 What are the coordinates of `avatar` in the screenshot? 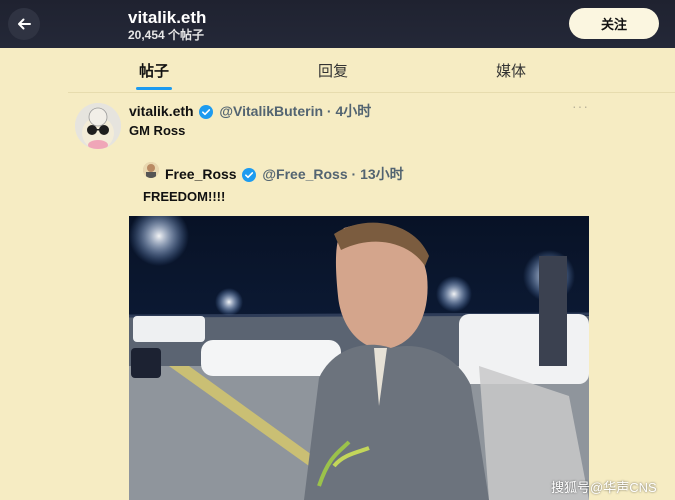 It's located at (98, 126).